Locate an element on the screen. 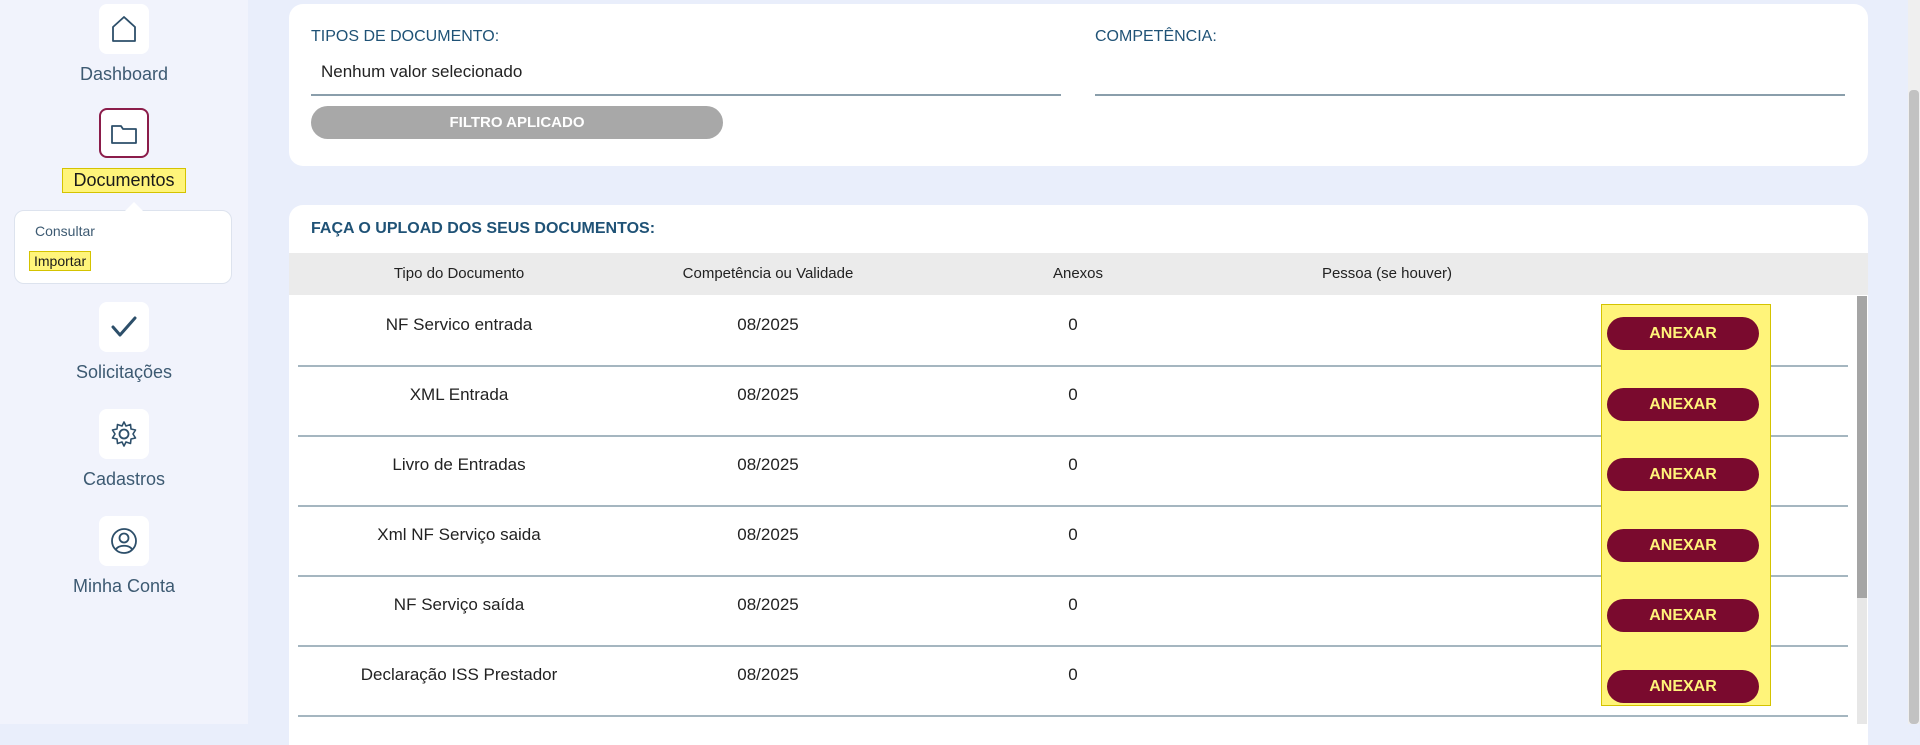 The height and width of the screenshot is (745, 1920). sidebar-item-label: Minha Conta is located at coordinates (124, 586).